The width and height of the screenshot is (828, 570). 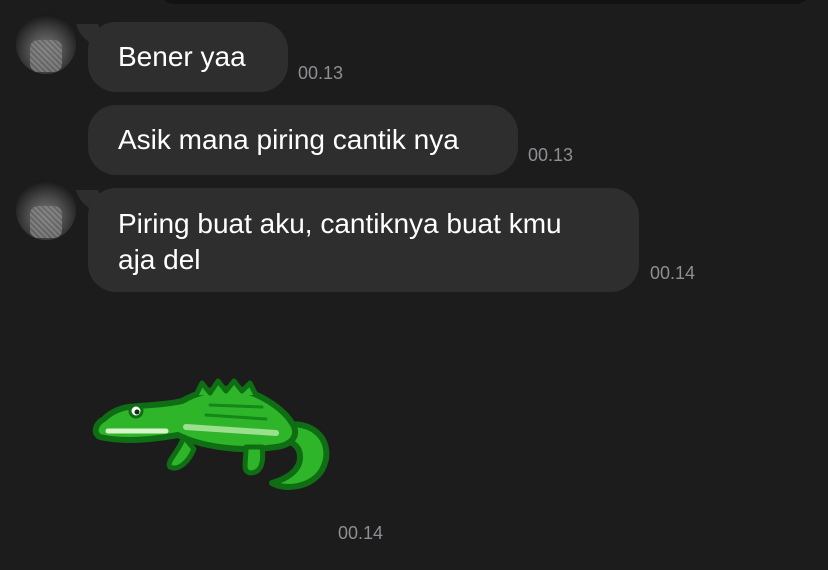 What do you see at coordinates (485, 2) in the screenshot?
I see `previous-message-edge` at bounding box center [485, 2].